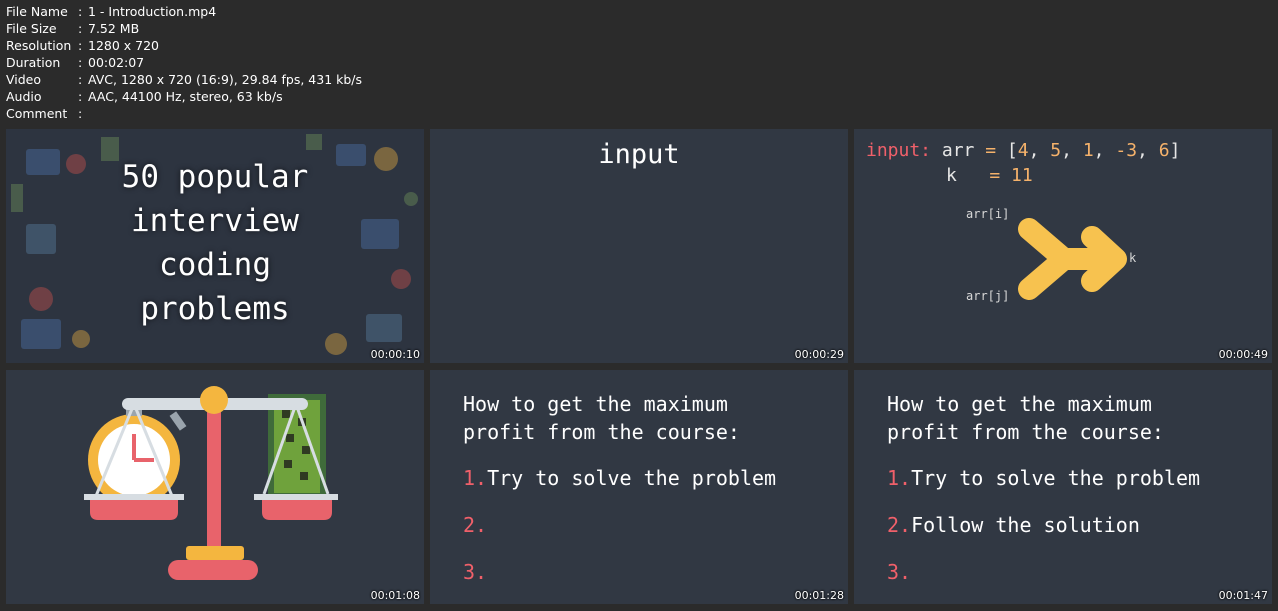  Describe the element at coordinates (1243, 354) in the screenshot. I see `frame-timestamp: 00:00:49` at that location.